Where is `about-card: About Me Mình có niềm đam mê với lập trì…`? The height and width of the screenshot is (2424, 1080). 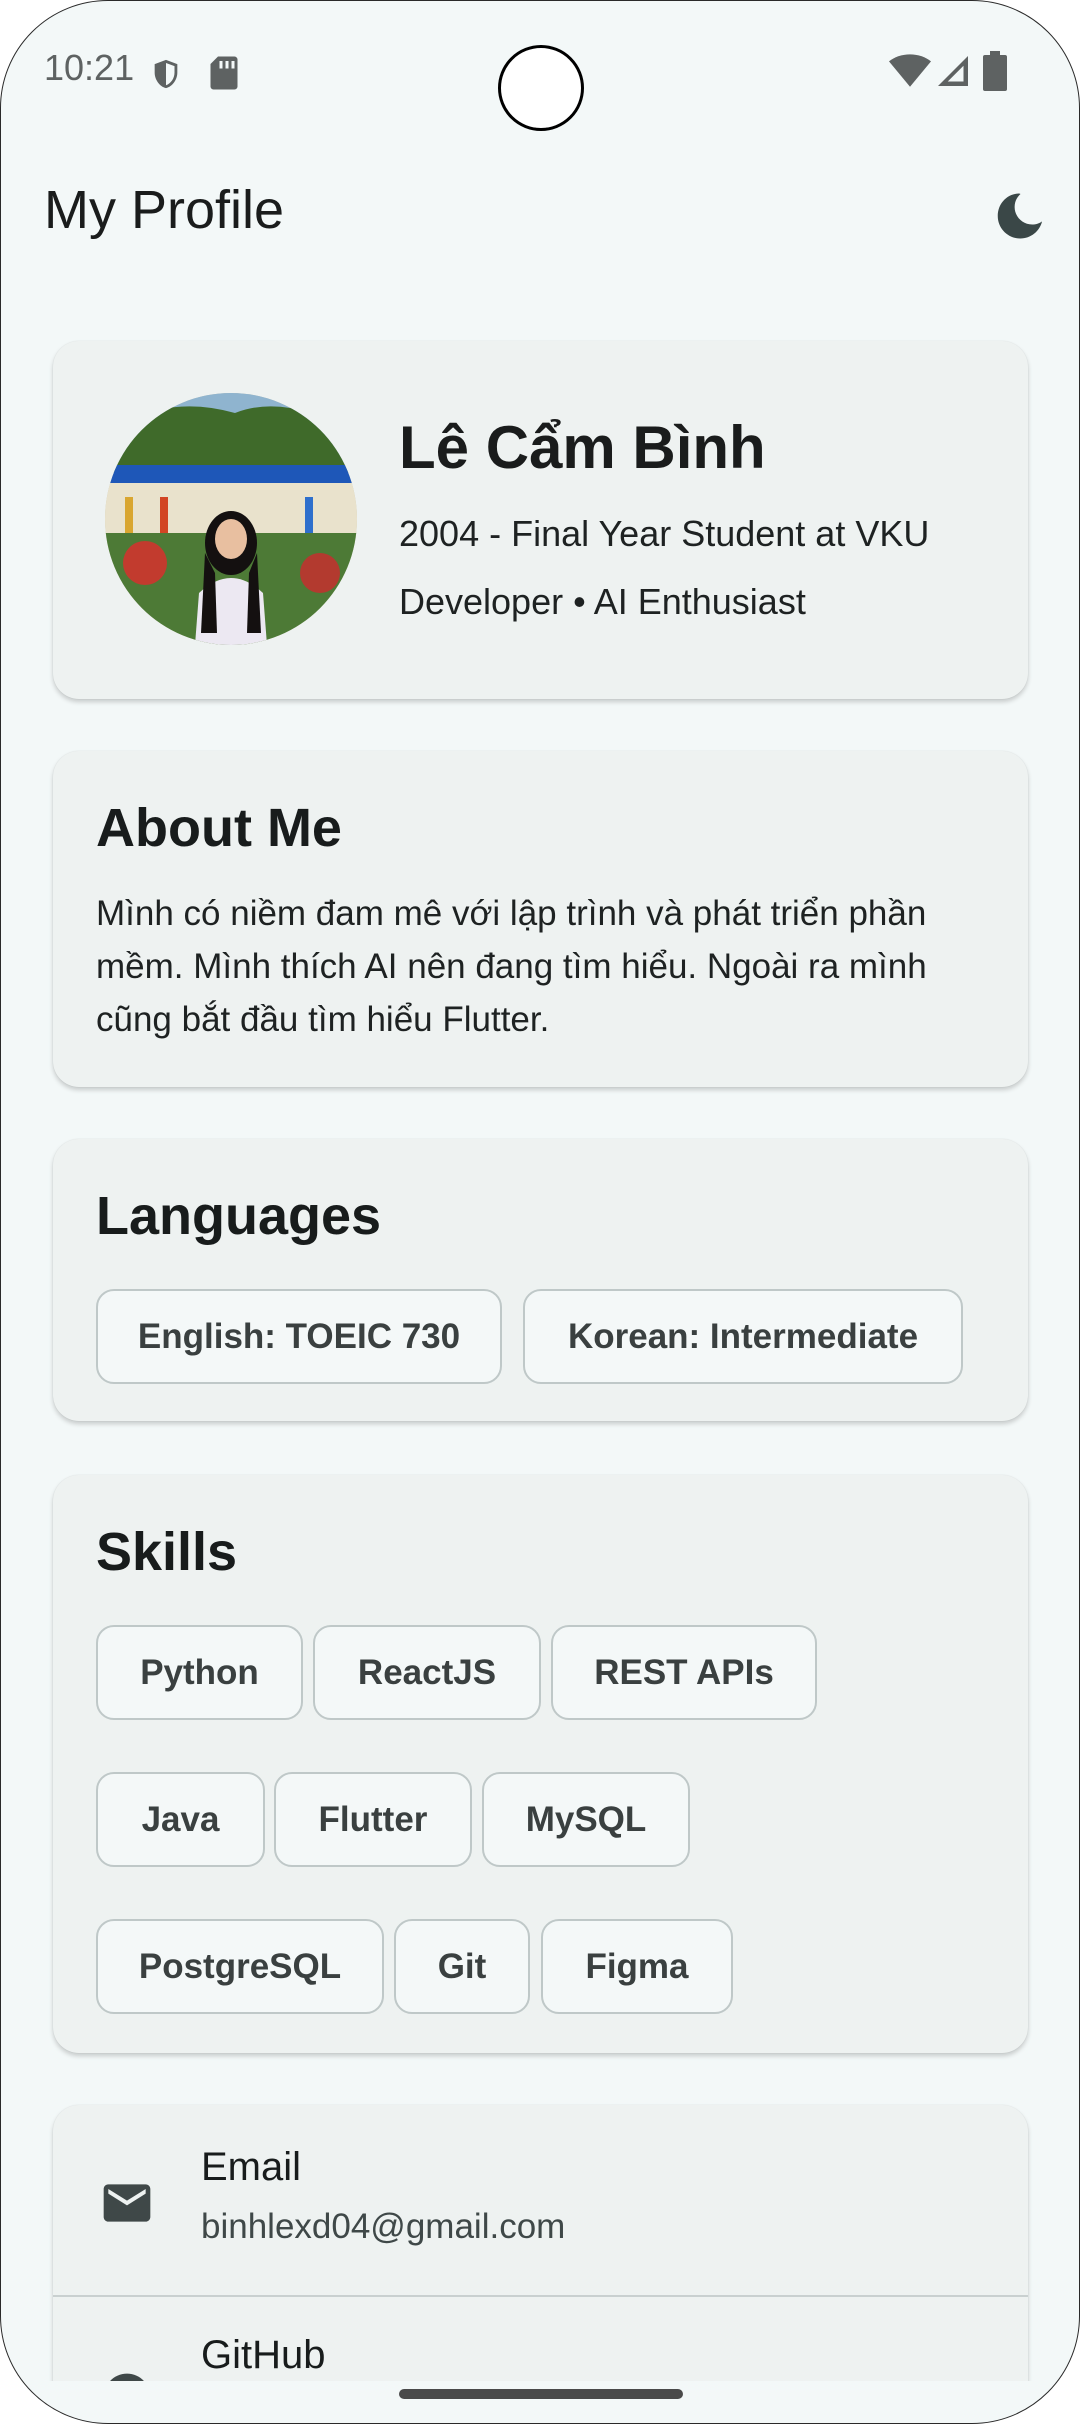
about-card: About Me Mình có niềm đam mê với lập trì… is located at coordinates (540, 919).